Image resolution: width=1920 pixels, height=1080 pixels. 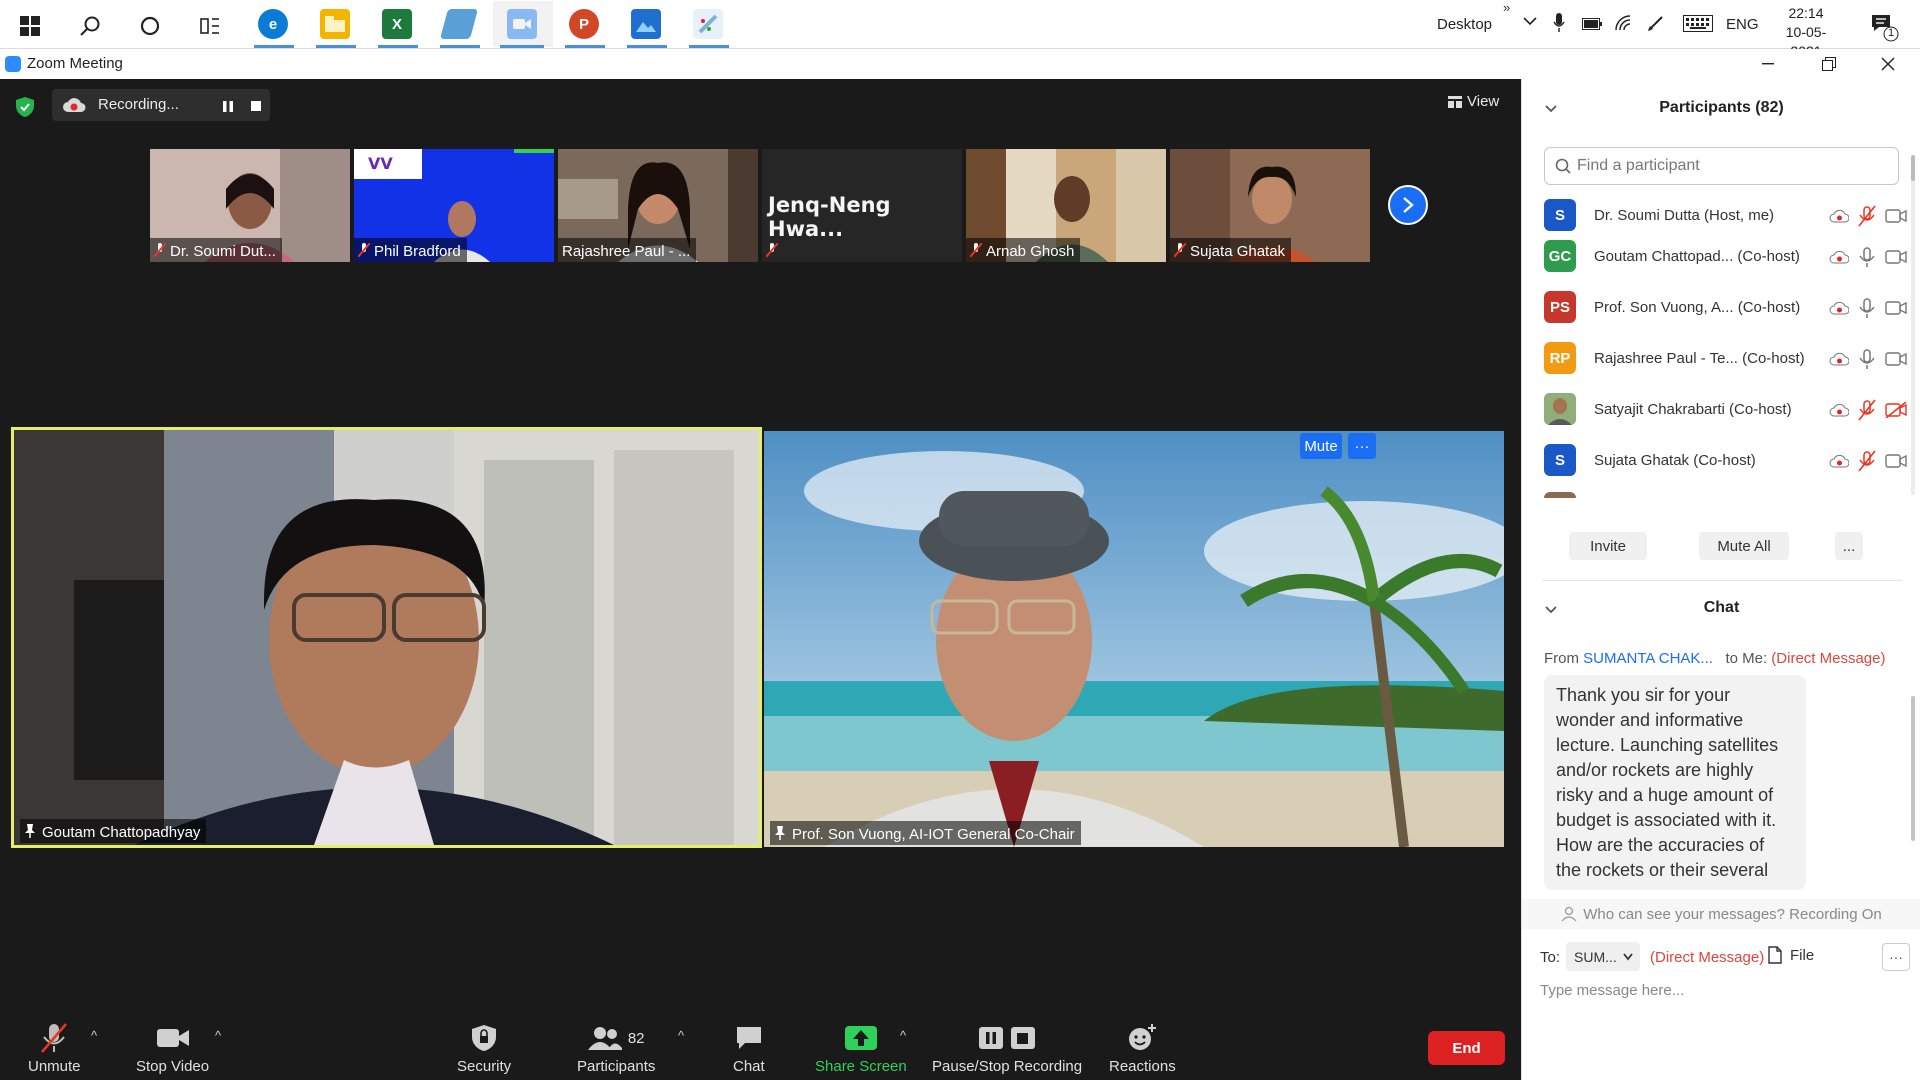 I want to click on mute-all-button: Mute All, so click(x=1744, y=546).